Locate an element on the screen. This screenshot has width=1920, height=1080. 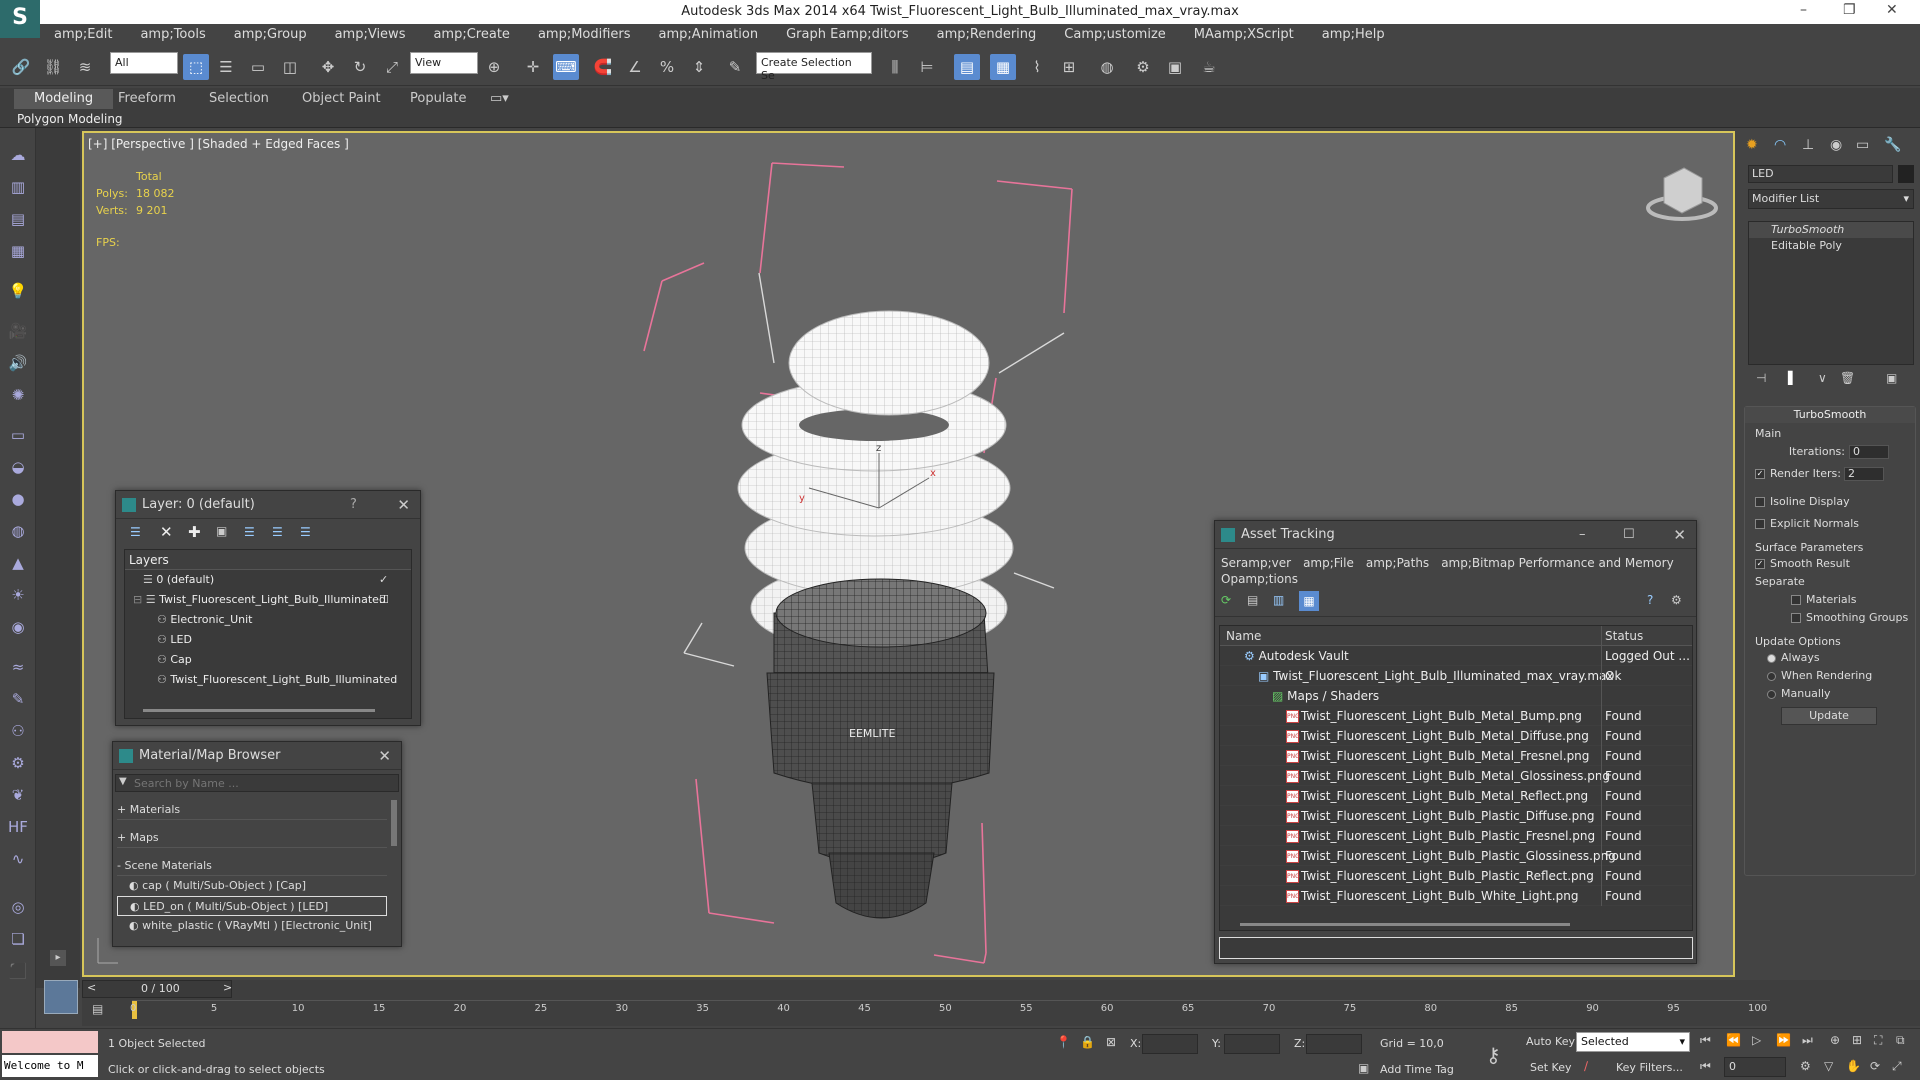
maximize-button: ❐ is located at coordinates (1849, 10).